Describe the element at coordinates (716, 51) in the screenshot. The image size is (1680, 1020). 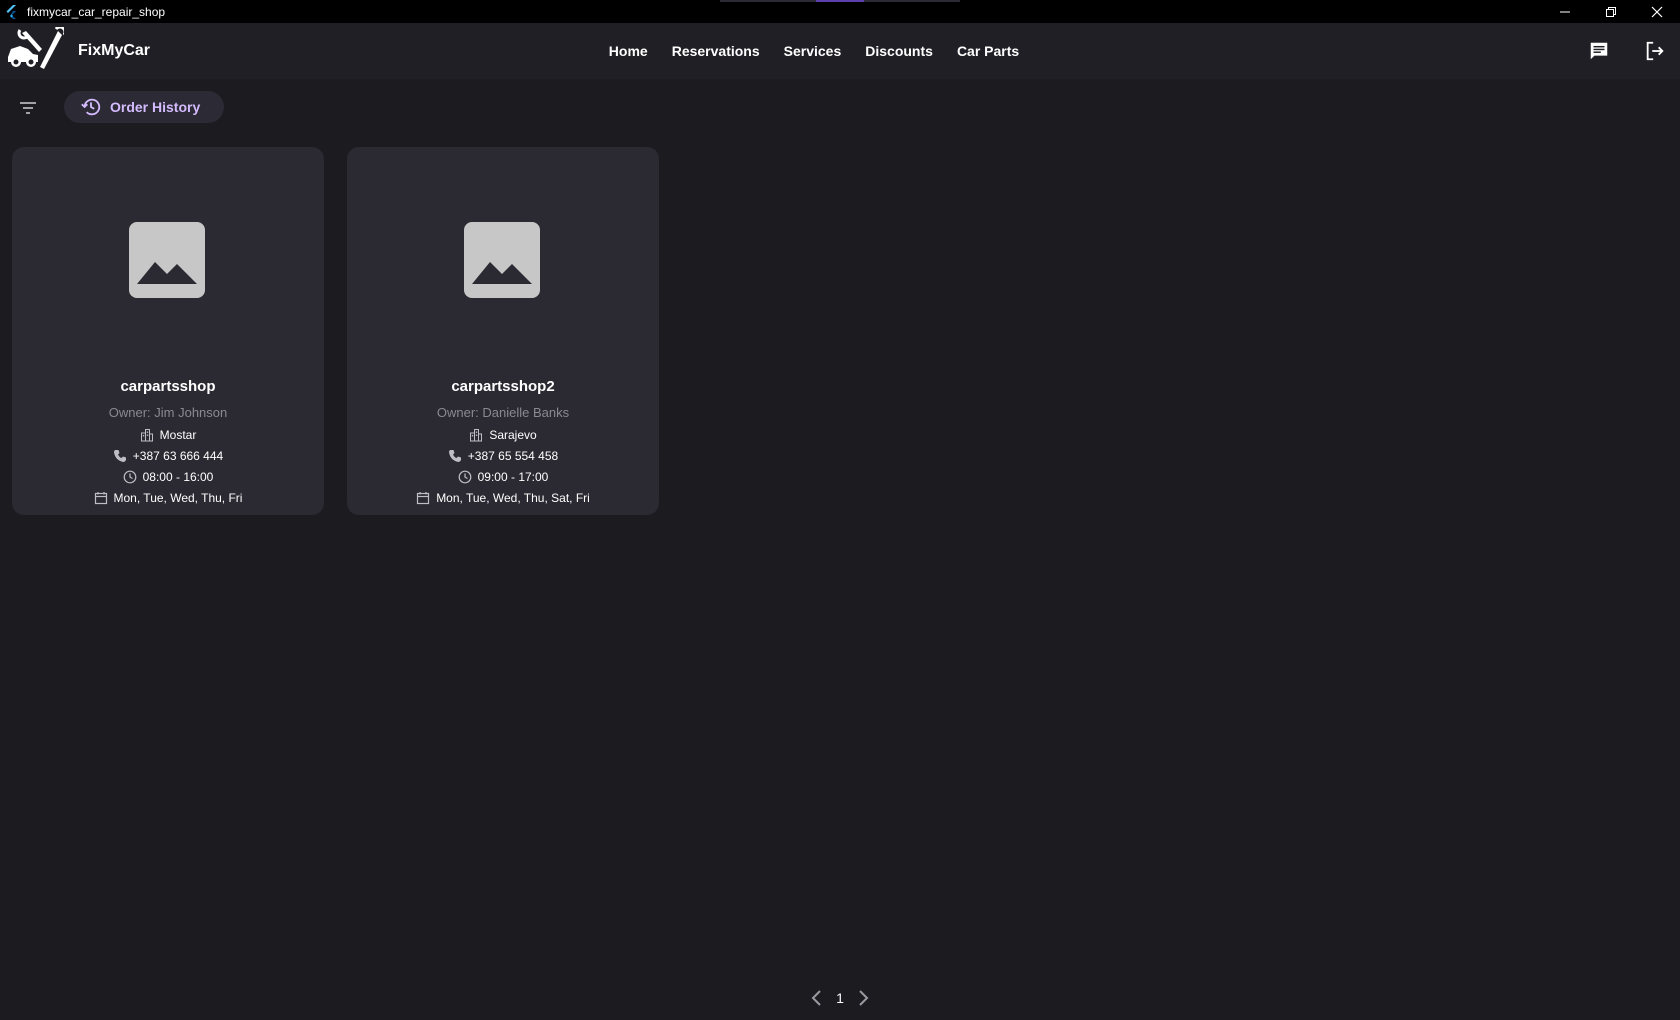
I see `nav-reservations: Reservations` at that location.